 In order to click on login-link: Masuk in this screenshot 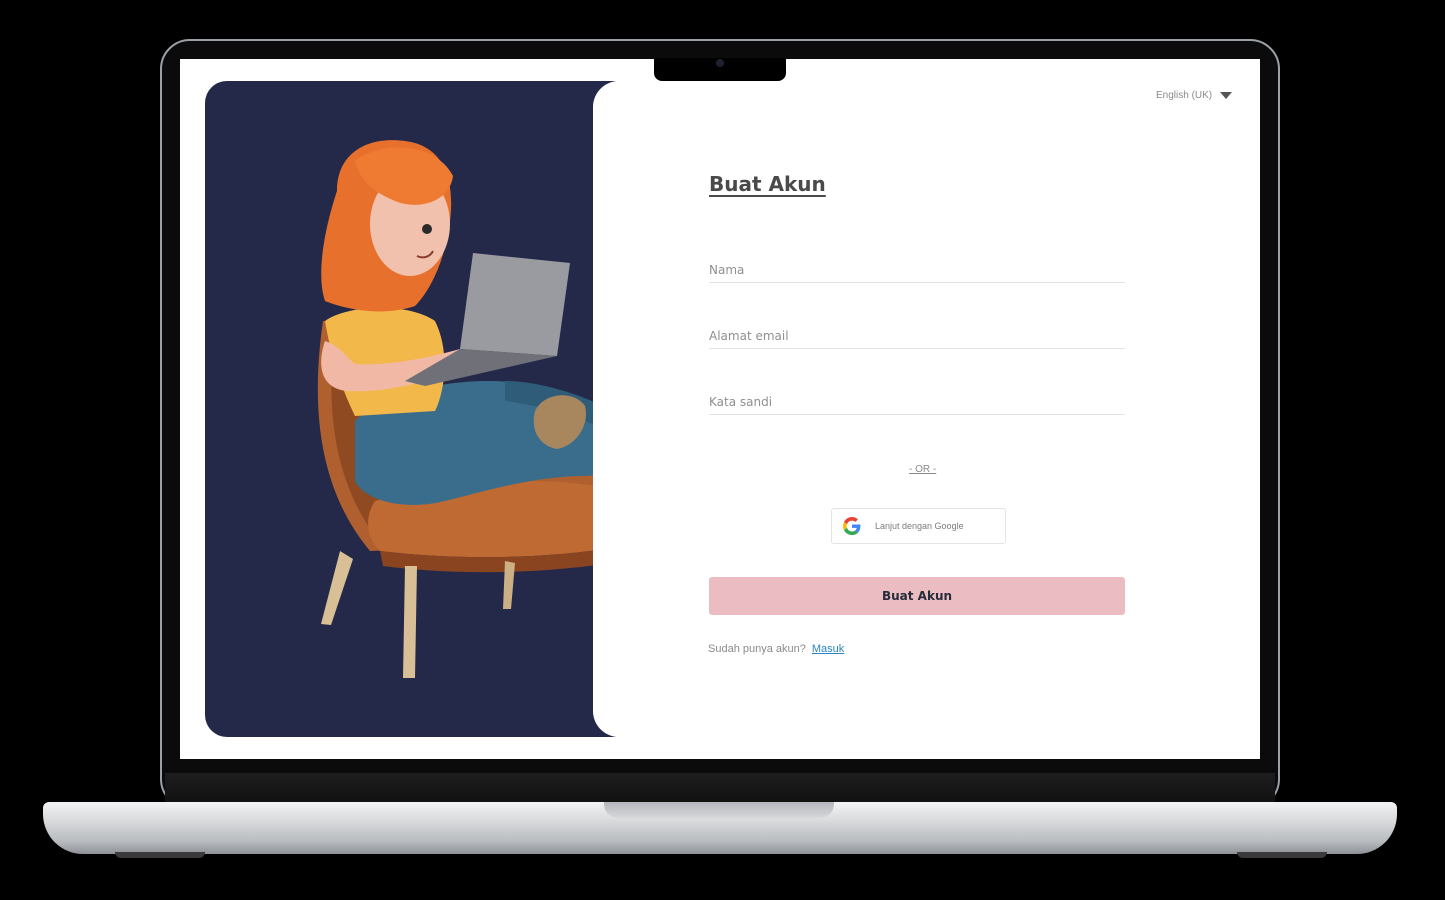, I will do `click(828, 649)`.